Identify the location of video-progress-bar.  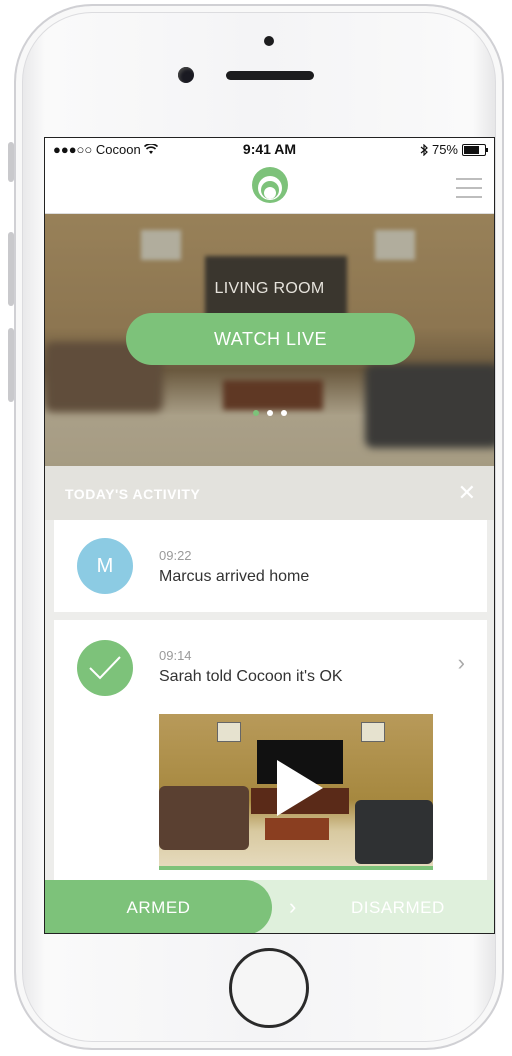
(296, 868).